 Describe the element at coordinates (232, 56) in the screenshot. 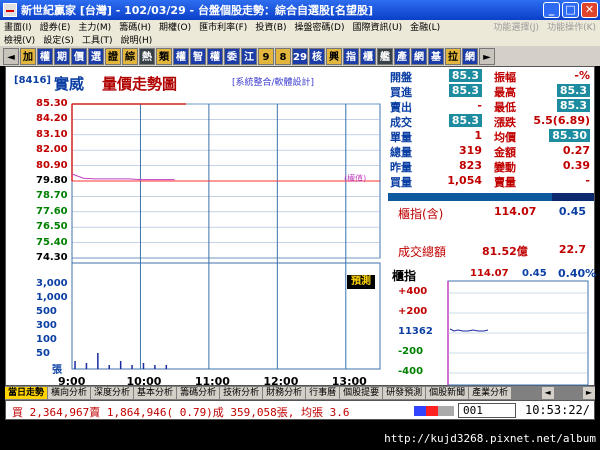

I see `toolbar-button: 委` at that location.